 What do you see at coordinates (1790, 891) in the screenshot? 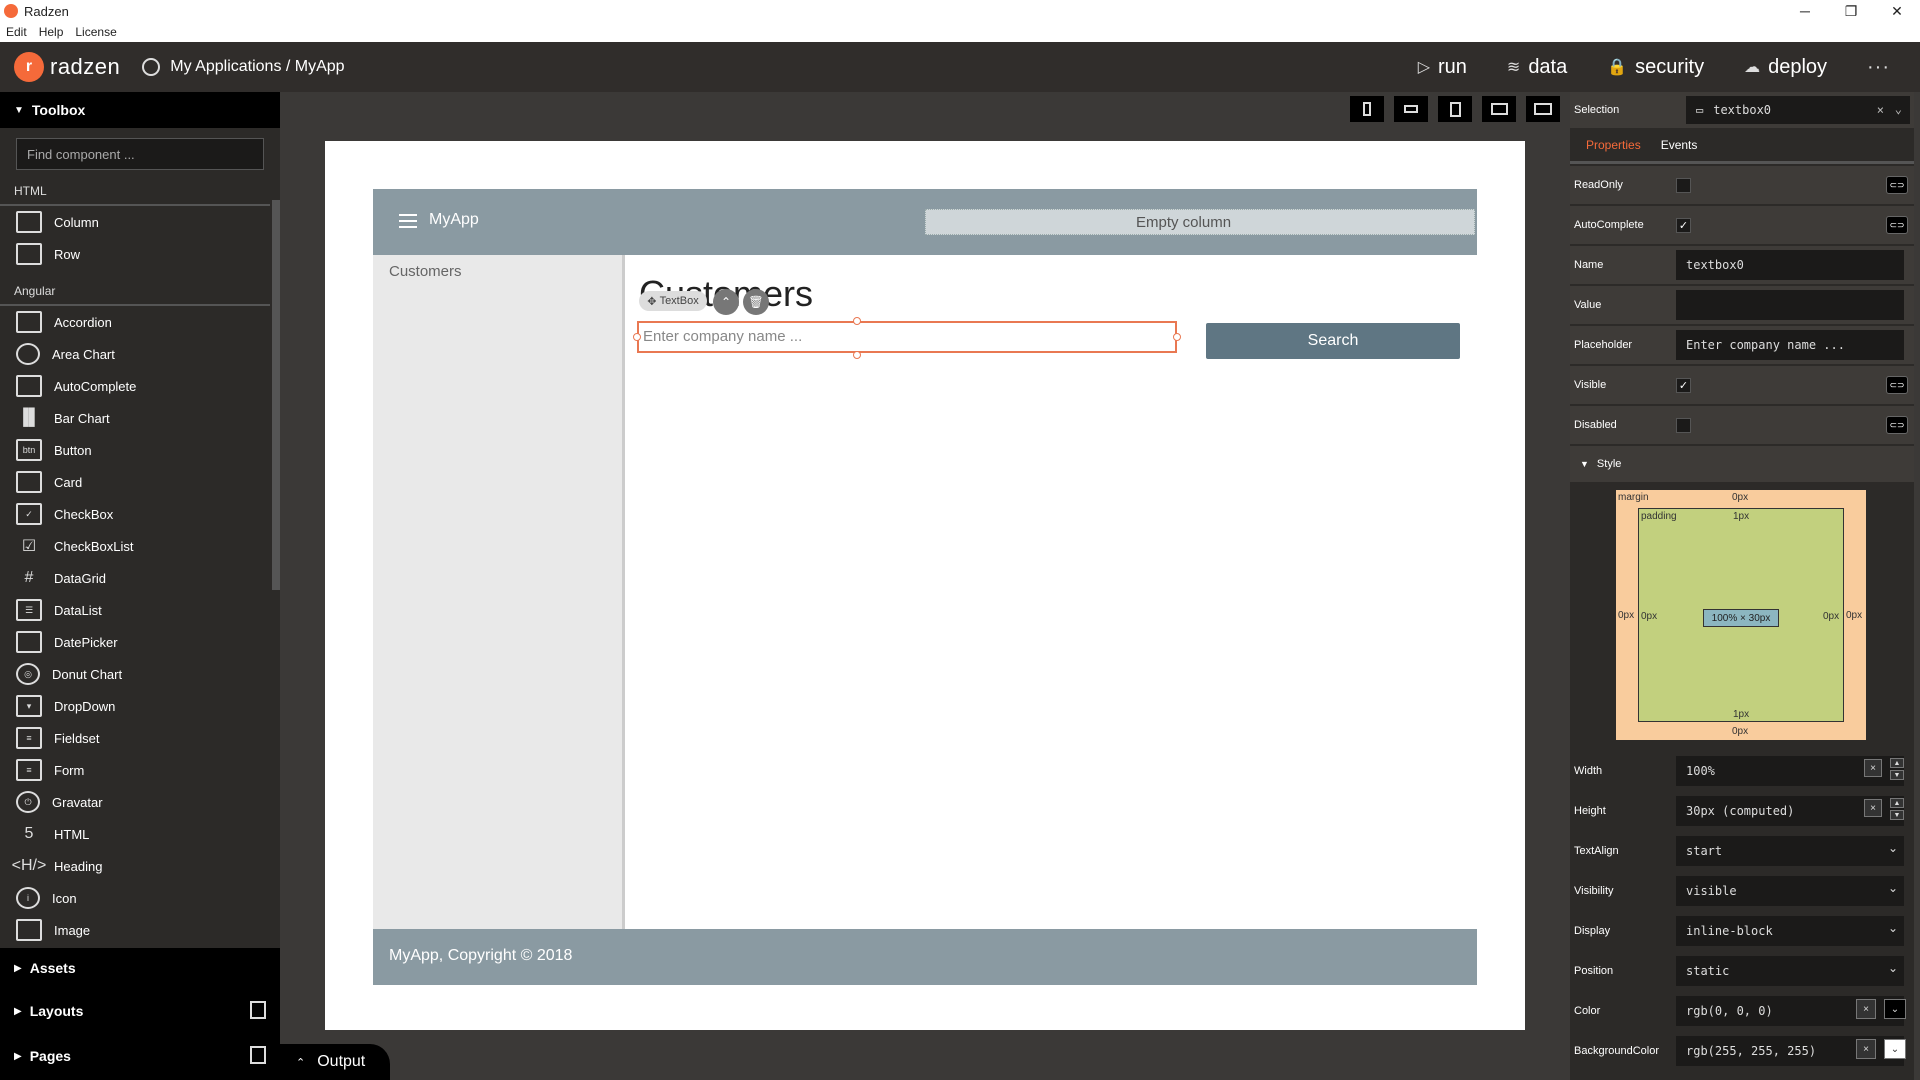
I see `visibility-select: visible` at bounding box center [1790, 891].